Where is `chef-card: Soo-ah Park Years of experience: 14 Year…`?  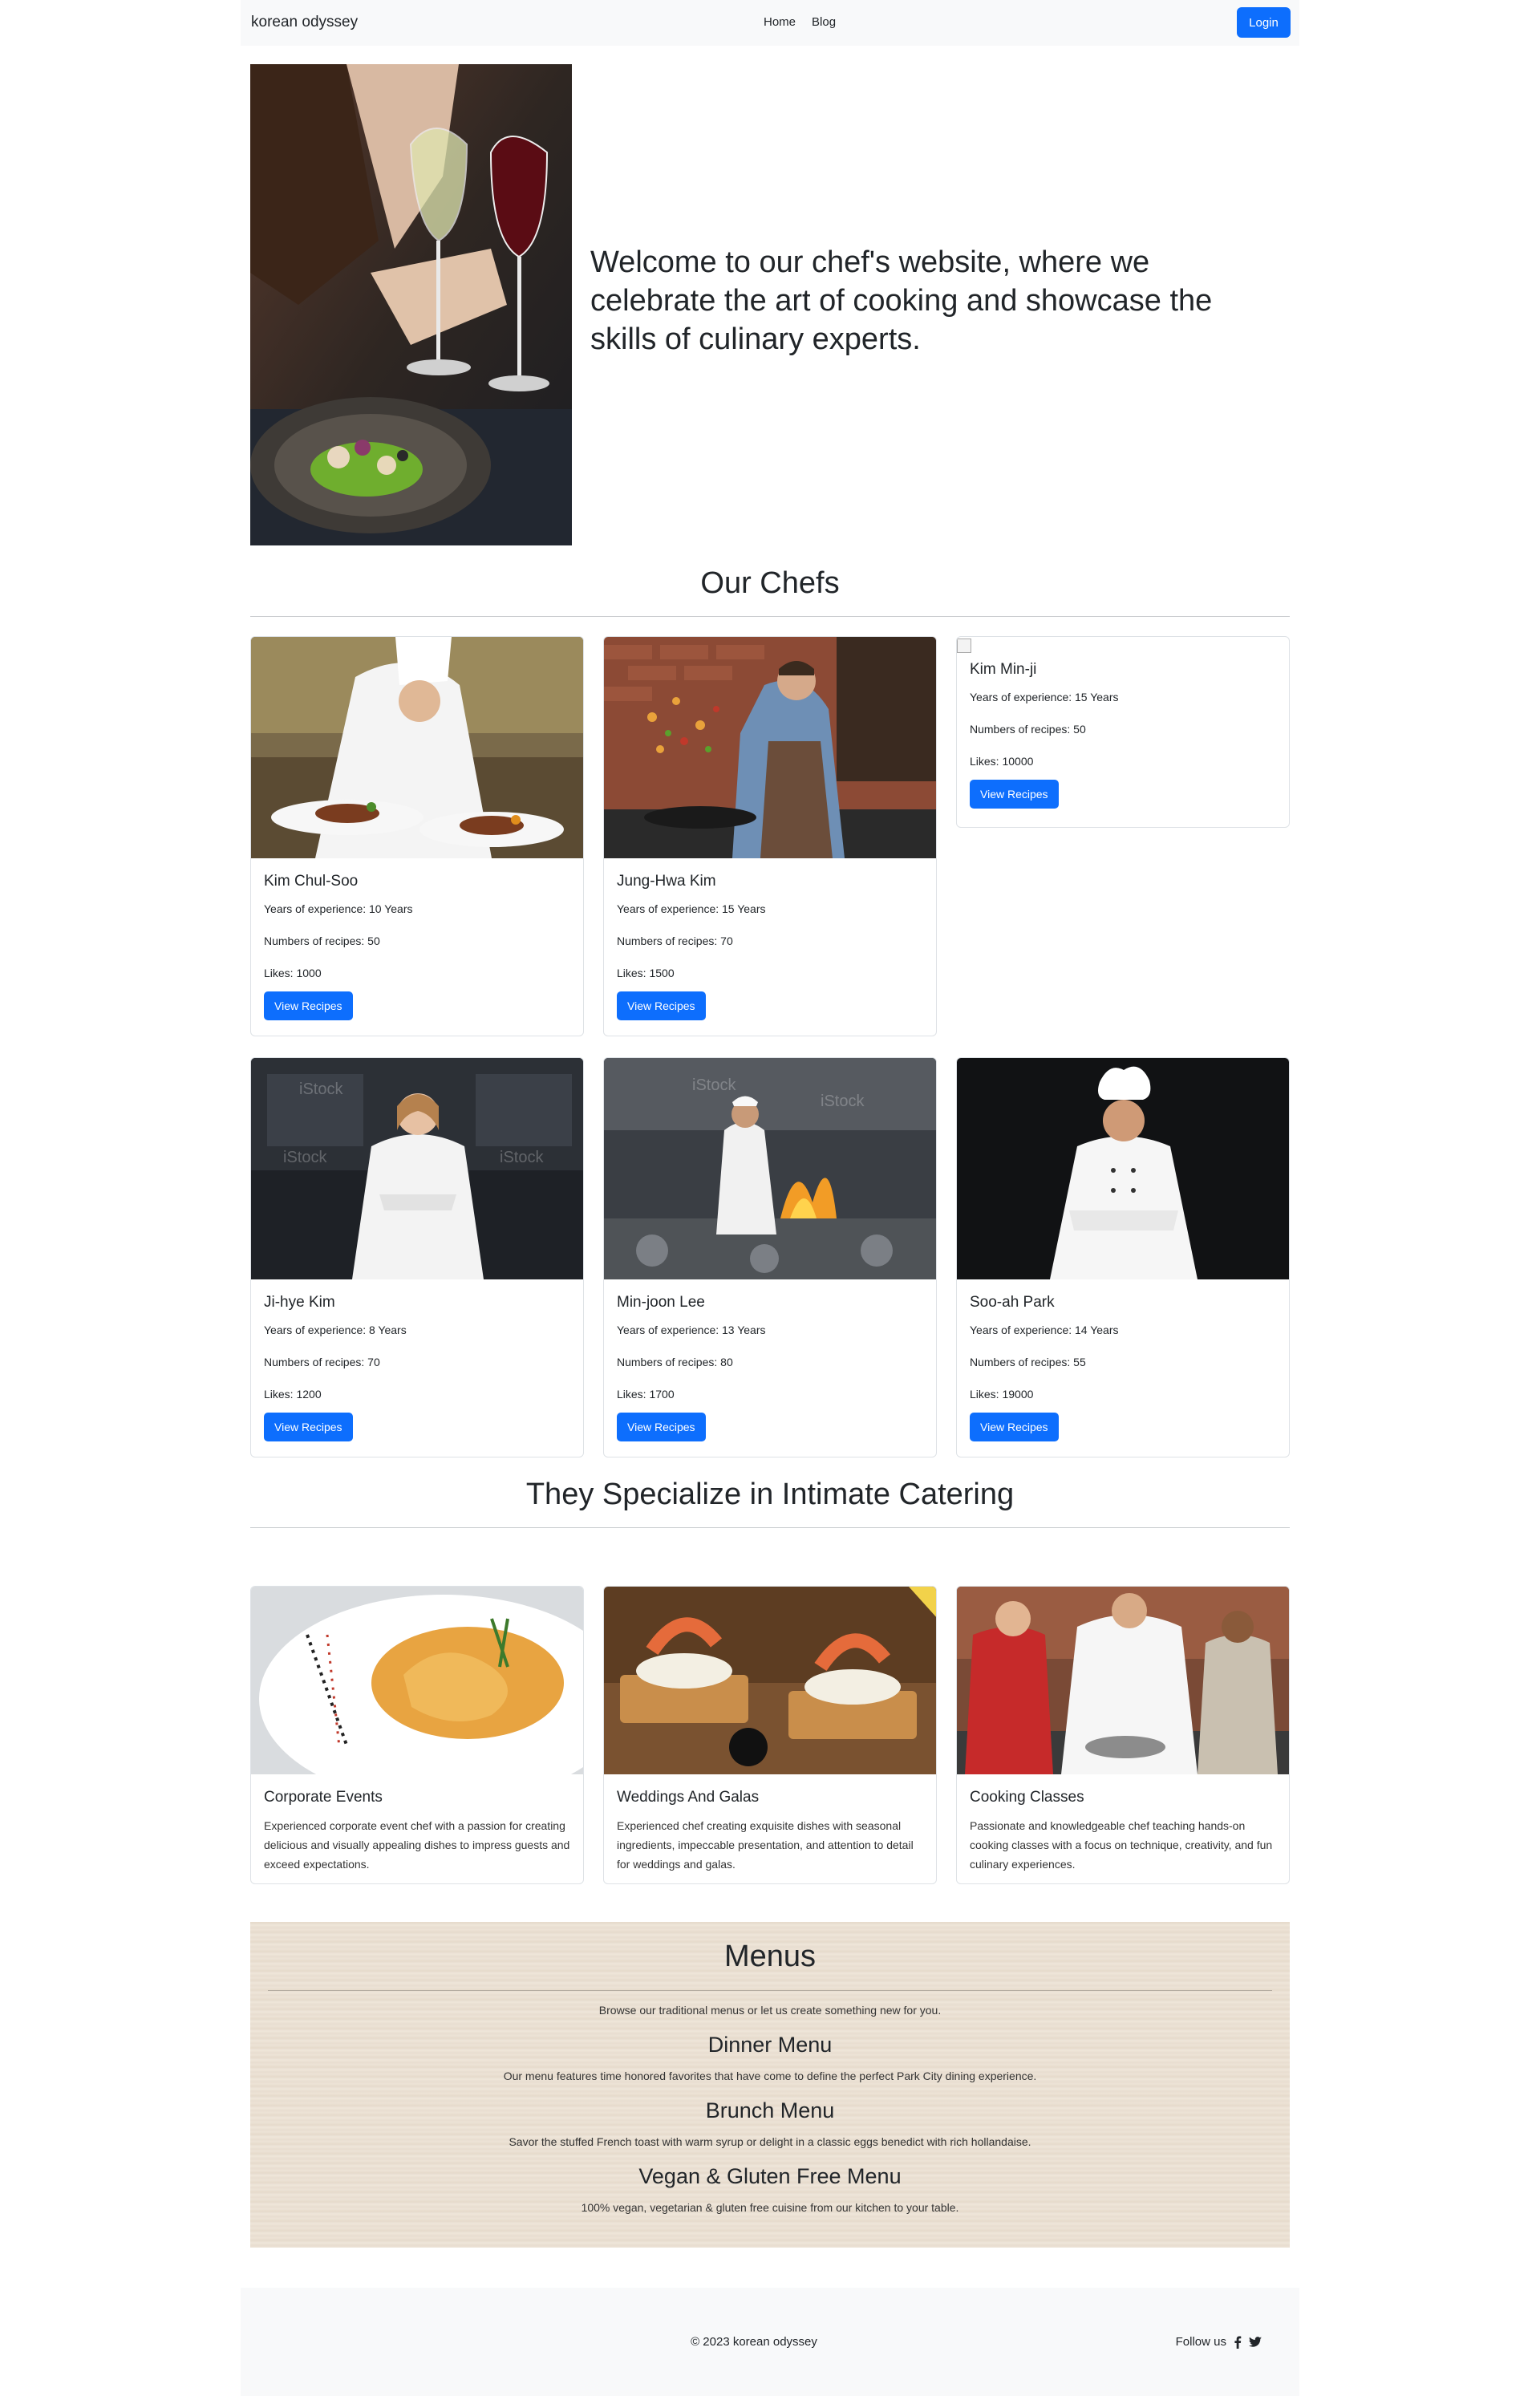 chef-card: Soo-ah Park Years of experience: 14 Year… is located at coordinates (1123, 1257).